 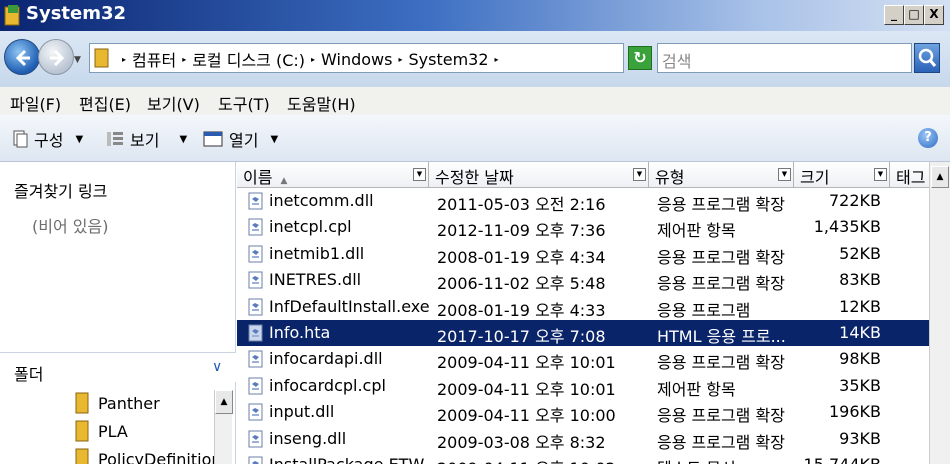 I want to click on file-date: 2017-10-17 오후 7:08, so click(x=521, y=336).